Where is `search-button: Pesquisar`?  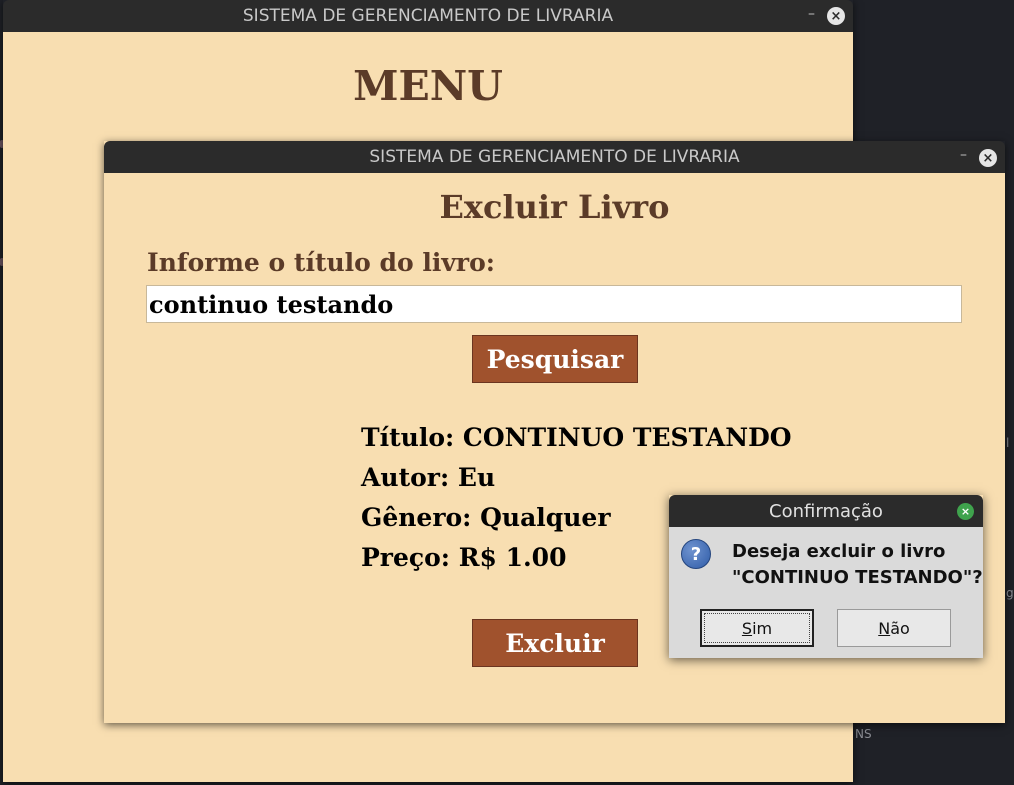
search-button: Pesquisar is located at coordinates (555, 359).